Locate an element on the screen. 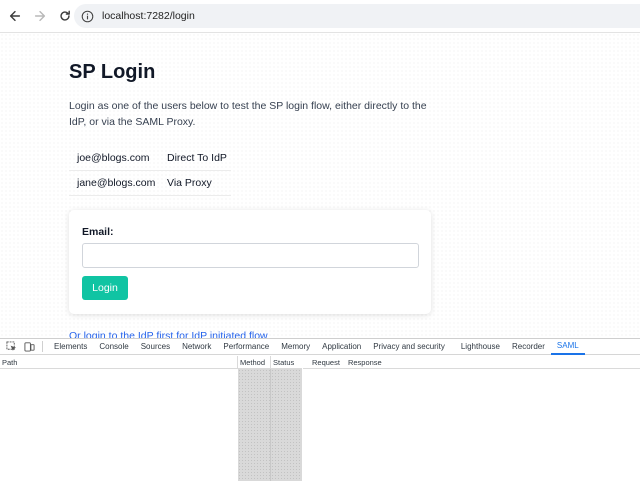 The width and height of the screenshot is (640, 481). reload-icon is located at coordinates (65, 15).